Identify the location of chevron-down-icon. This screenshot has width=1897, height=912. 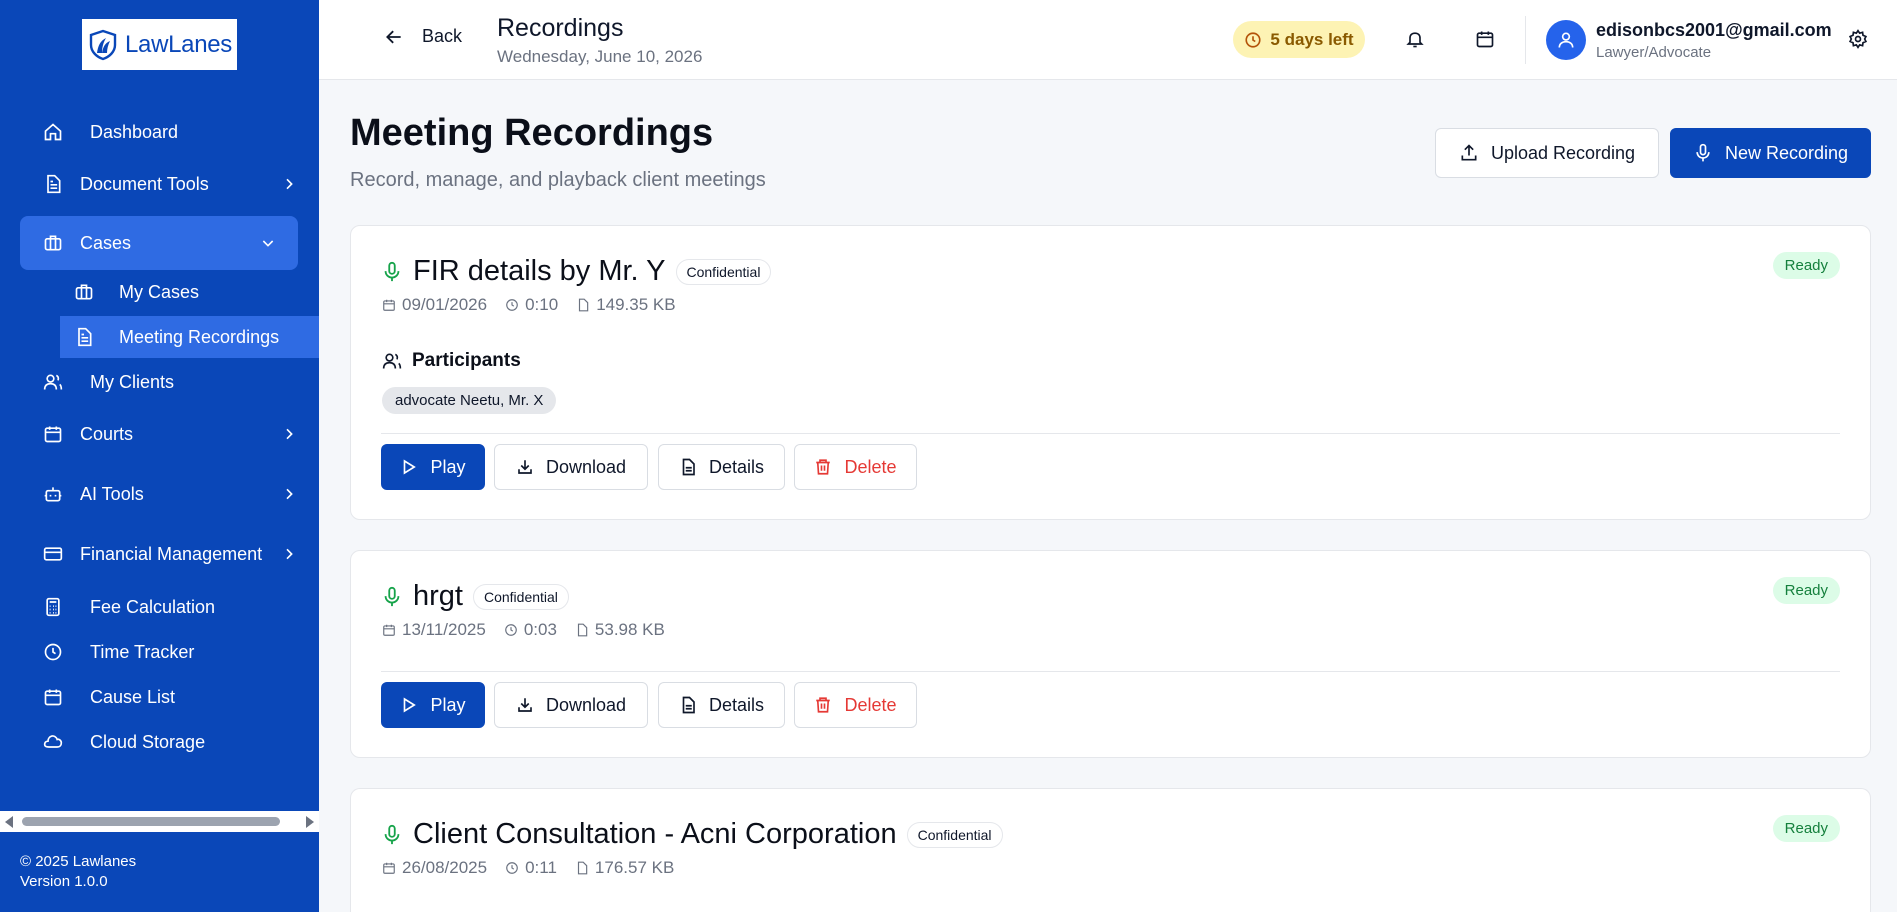
(268, 243).